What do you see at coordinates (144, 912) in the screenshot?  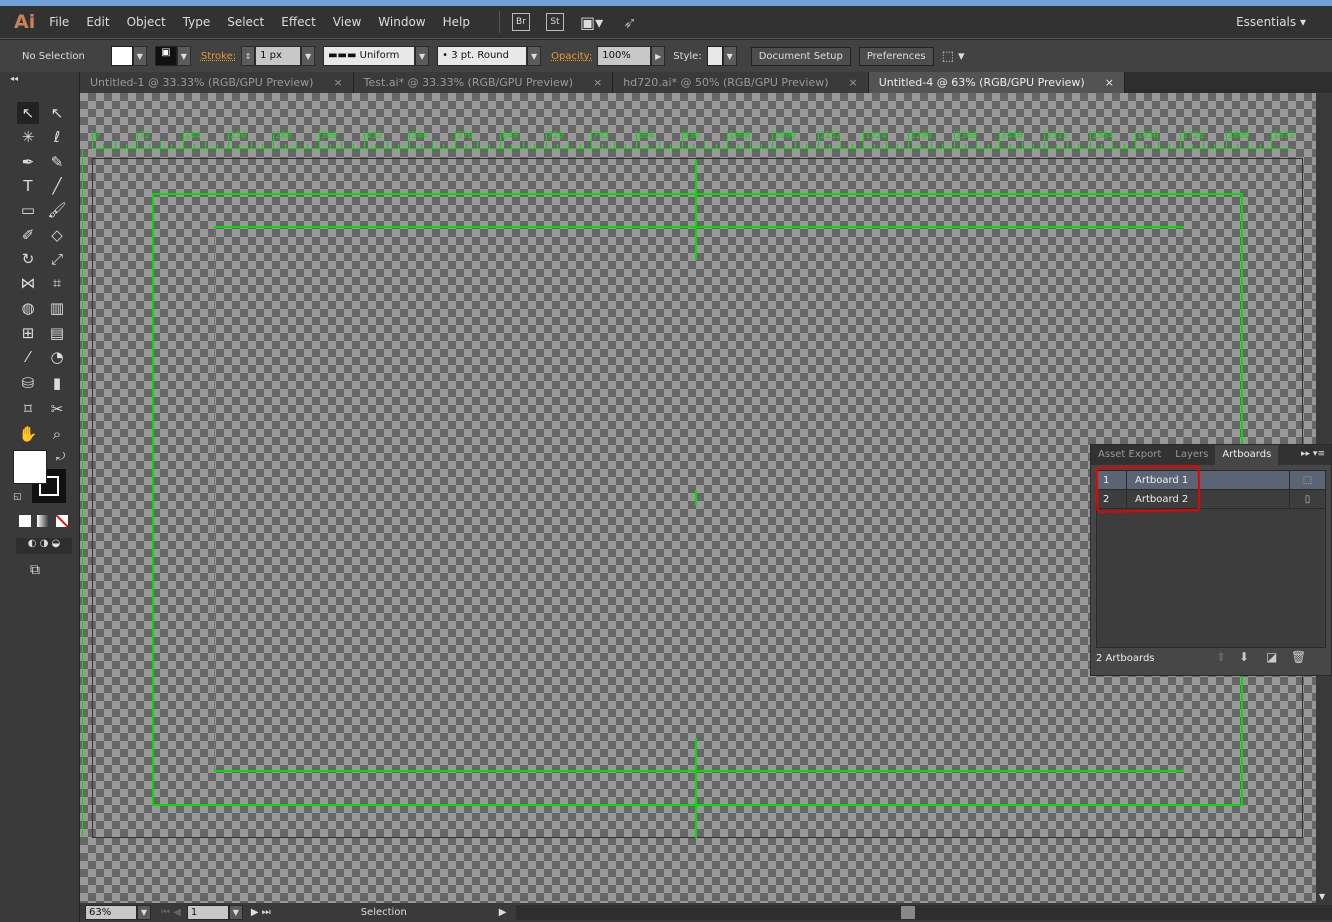 I see `zoom-dropdown: ▼` at bounding box center [144, 912].